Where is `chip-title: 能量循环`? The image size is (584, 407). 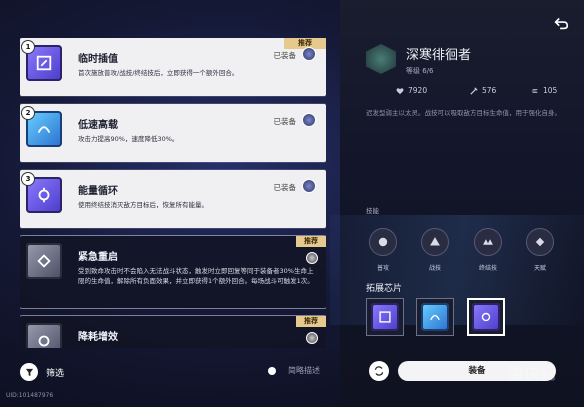
chip-title: 能量循环 is located at coordinates (98, 191).